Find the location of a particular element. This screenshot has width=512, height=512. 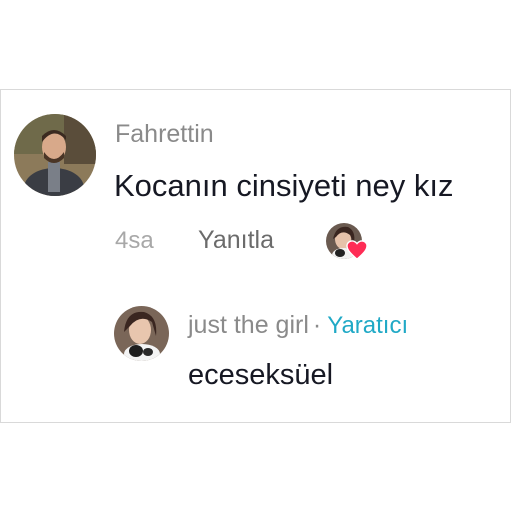

creator-avatar is located at coordinates (141, 333).